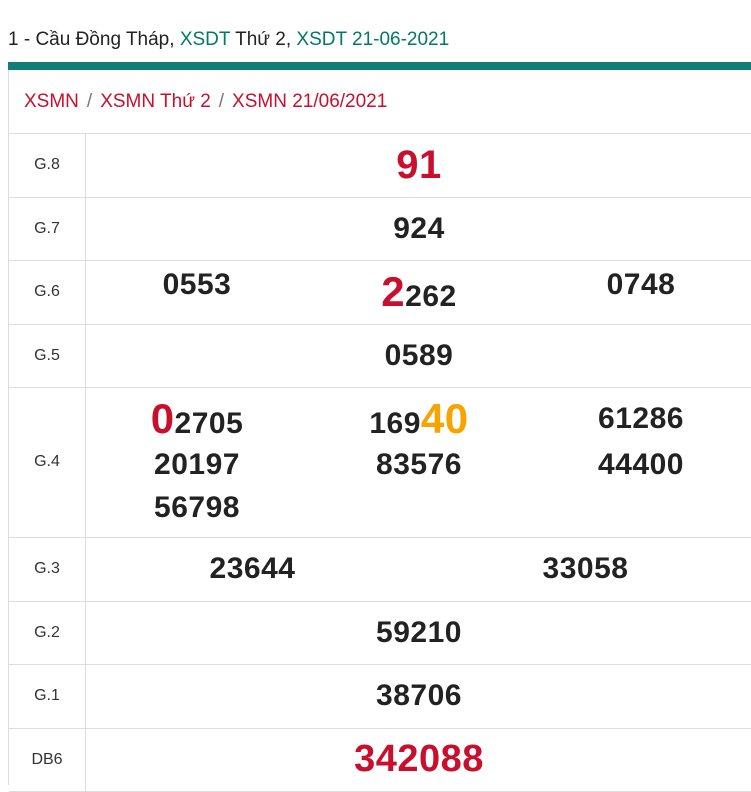 Image resolution: width=751 pixels, height=792 pixels. I want to click on prize-number: 91, so click(419, 164).